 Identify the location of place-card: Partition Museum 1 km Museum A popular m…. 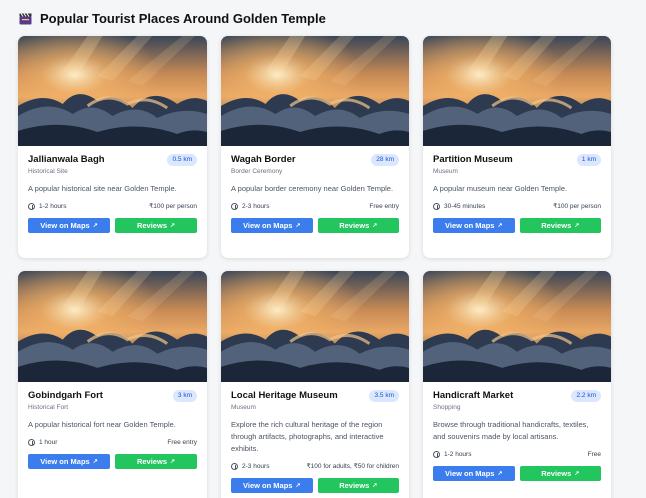
(517, 147).